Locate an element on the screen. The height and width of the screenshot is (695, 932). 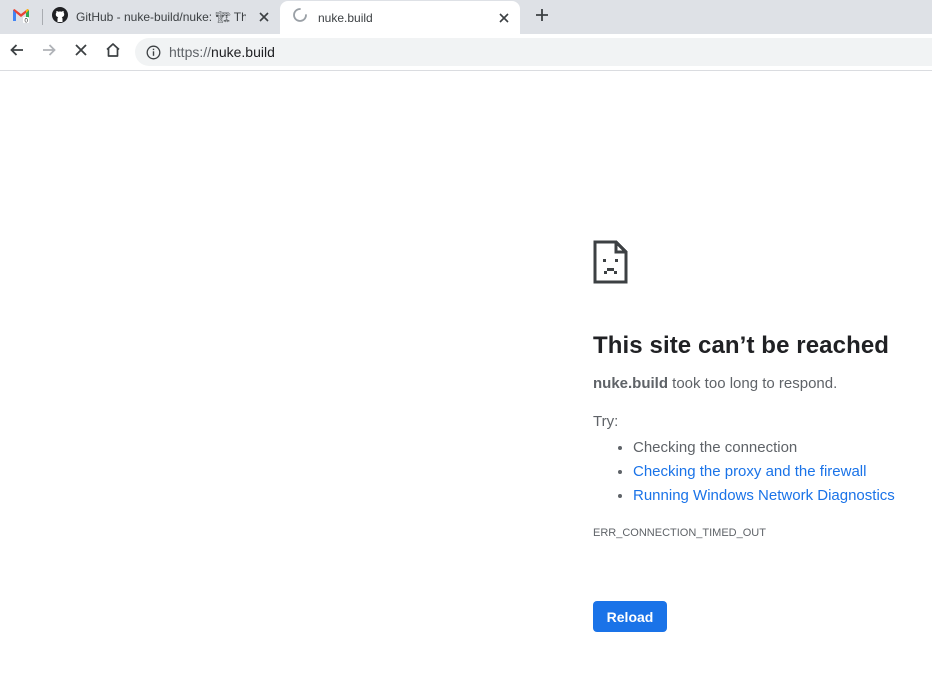
arrow-left-icon is located at coordinates (17, 52).